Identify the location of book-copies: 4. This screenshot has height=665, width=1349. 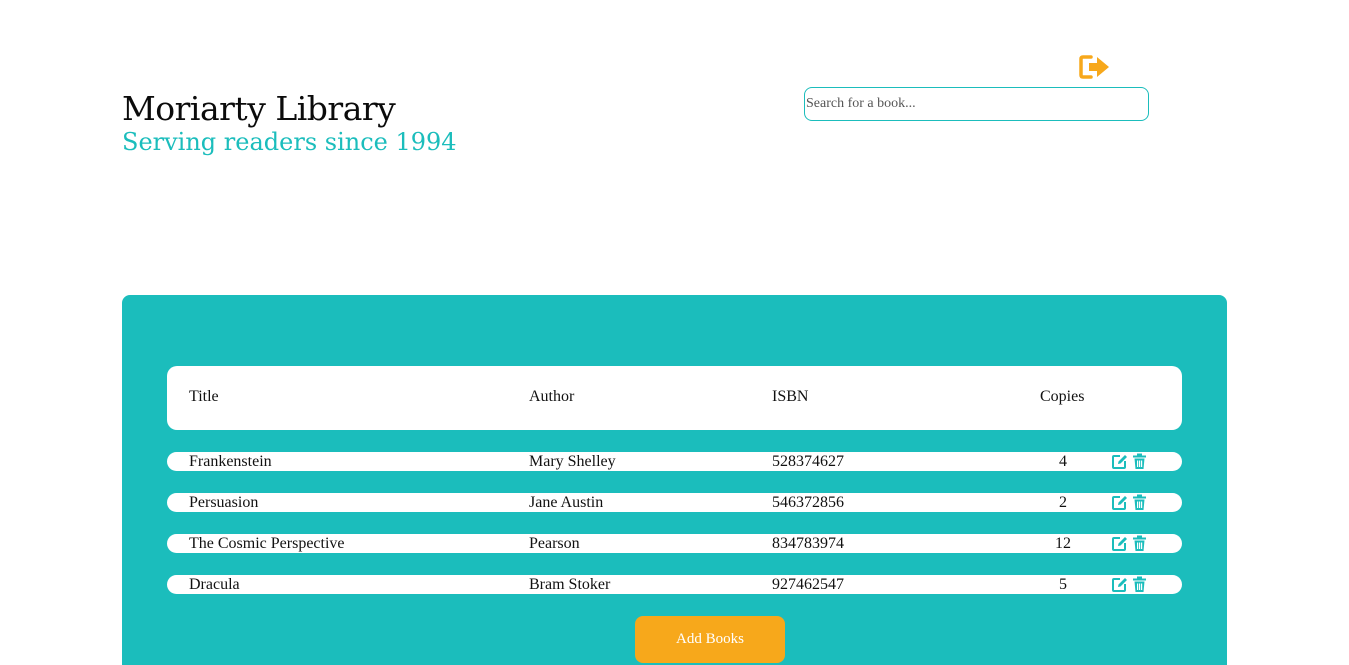
(1063, 461).